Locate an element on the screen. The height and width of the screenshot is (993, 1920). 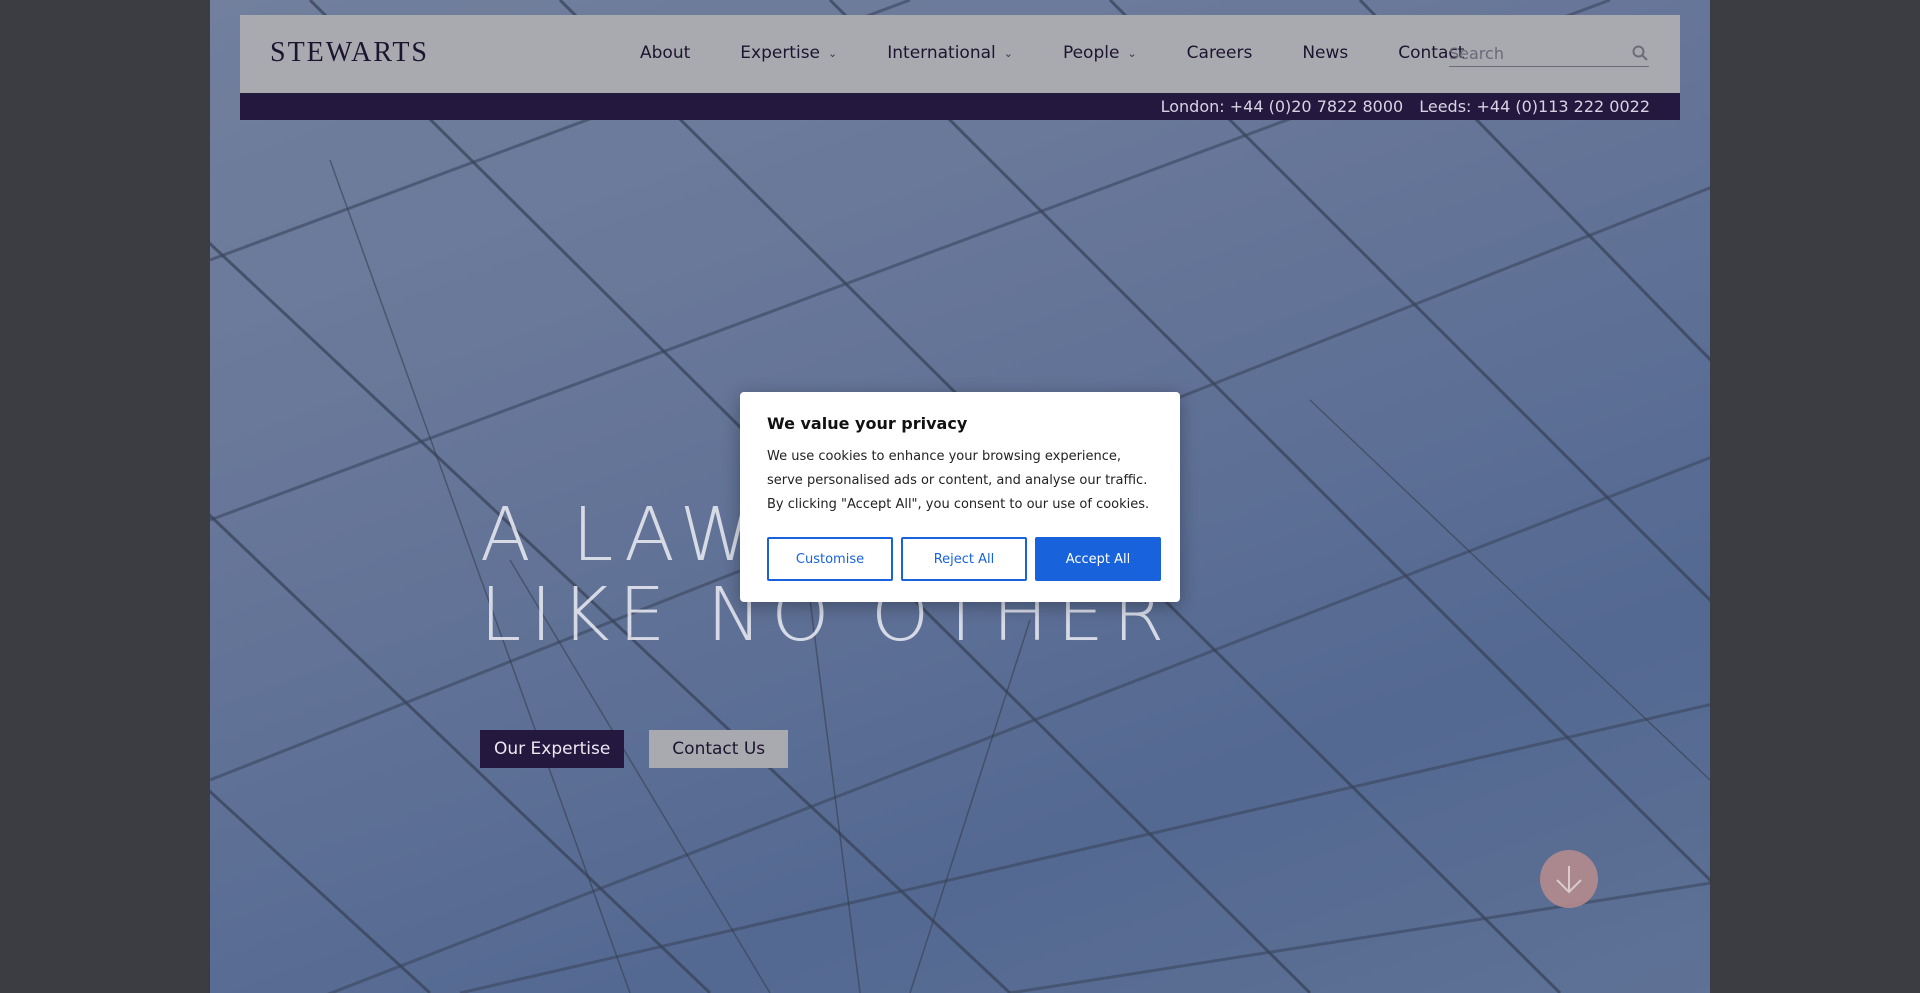
nav-news: News is located at coordinates (1325, 53).